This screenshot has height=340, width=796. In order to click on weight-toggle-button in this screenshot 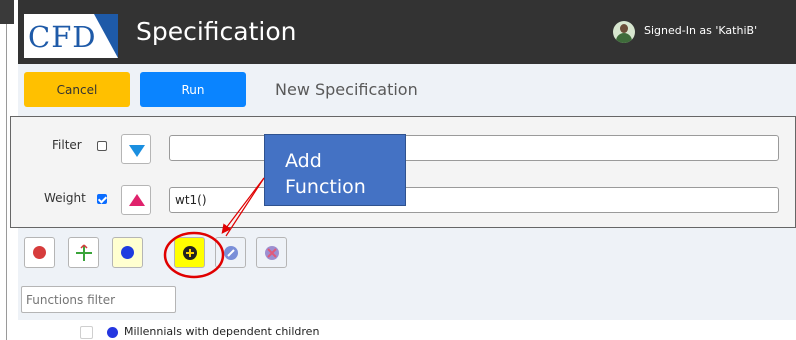, I will do `click(136, 200)`.